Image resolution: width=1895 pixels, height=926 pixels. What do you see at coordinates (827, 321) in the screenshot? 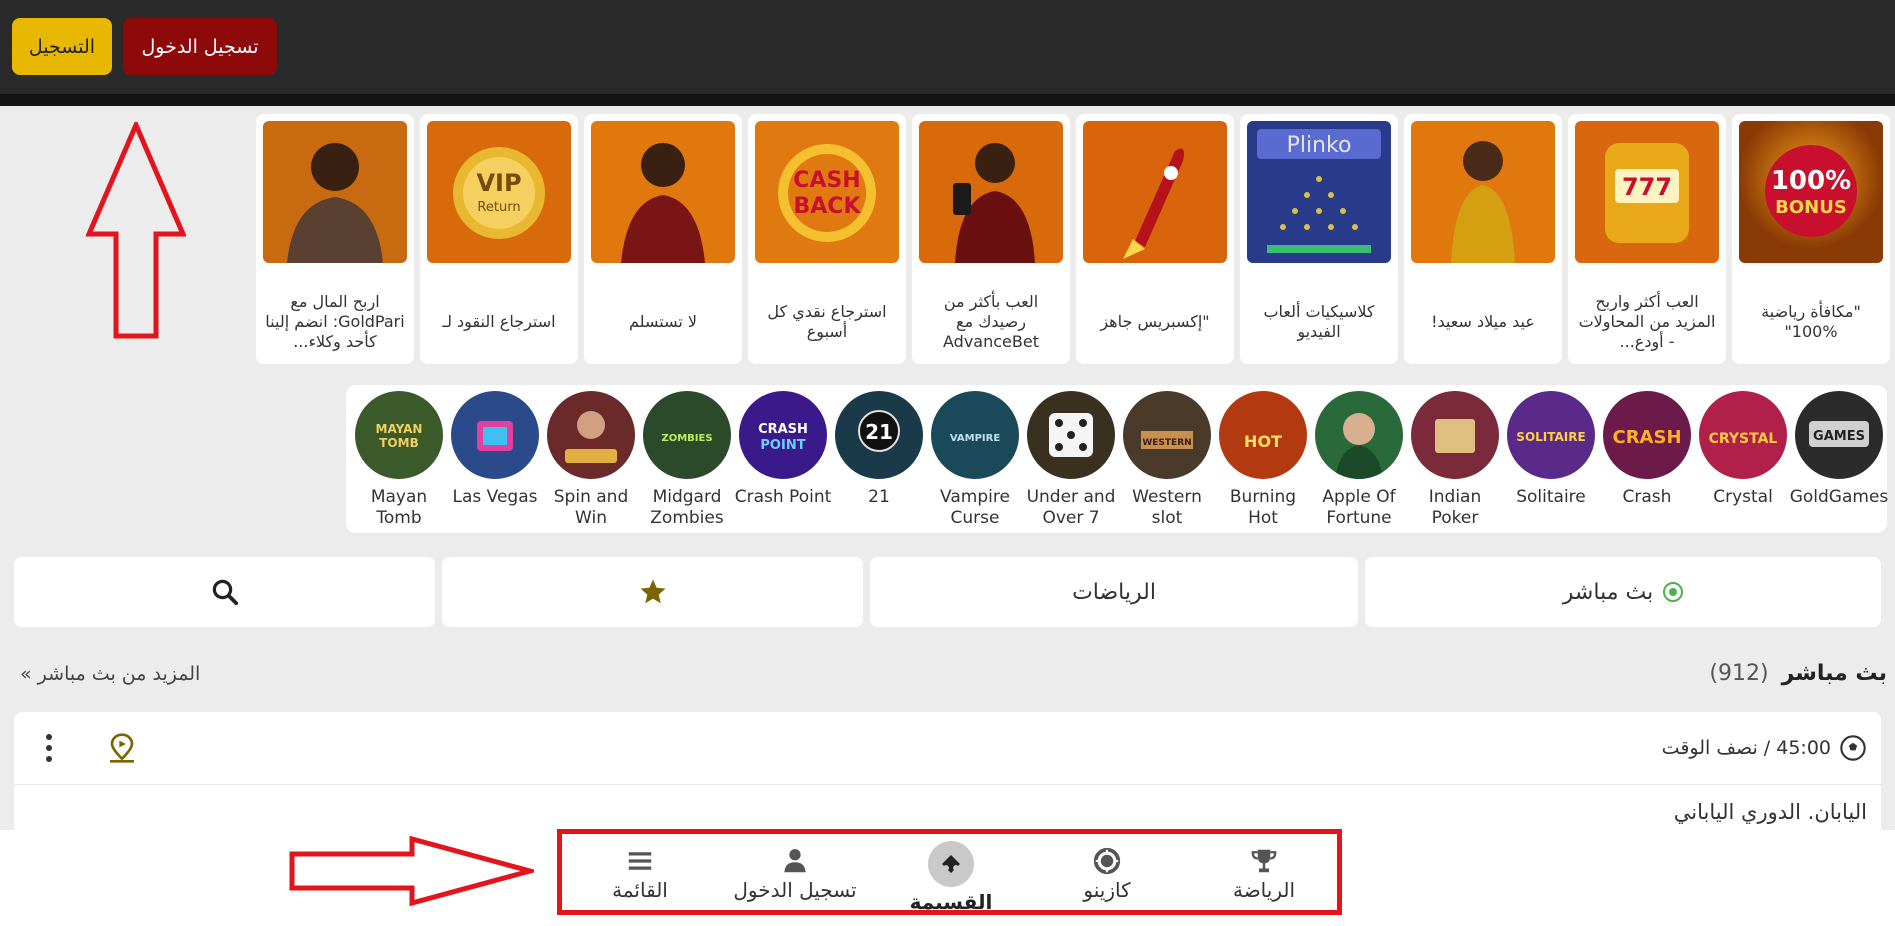
I see `promo-text: استرجاع نقدي كل أسبوع` at bounding box center [827, 321].